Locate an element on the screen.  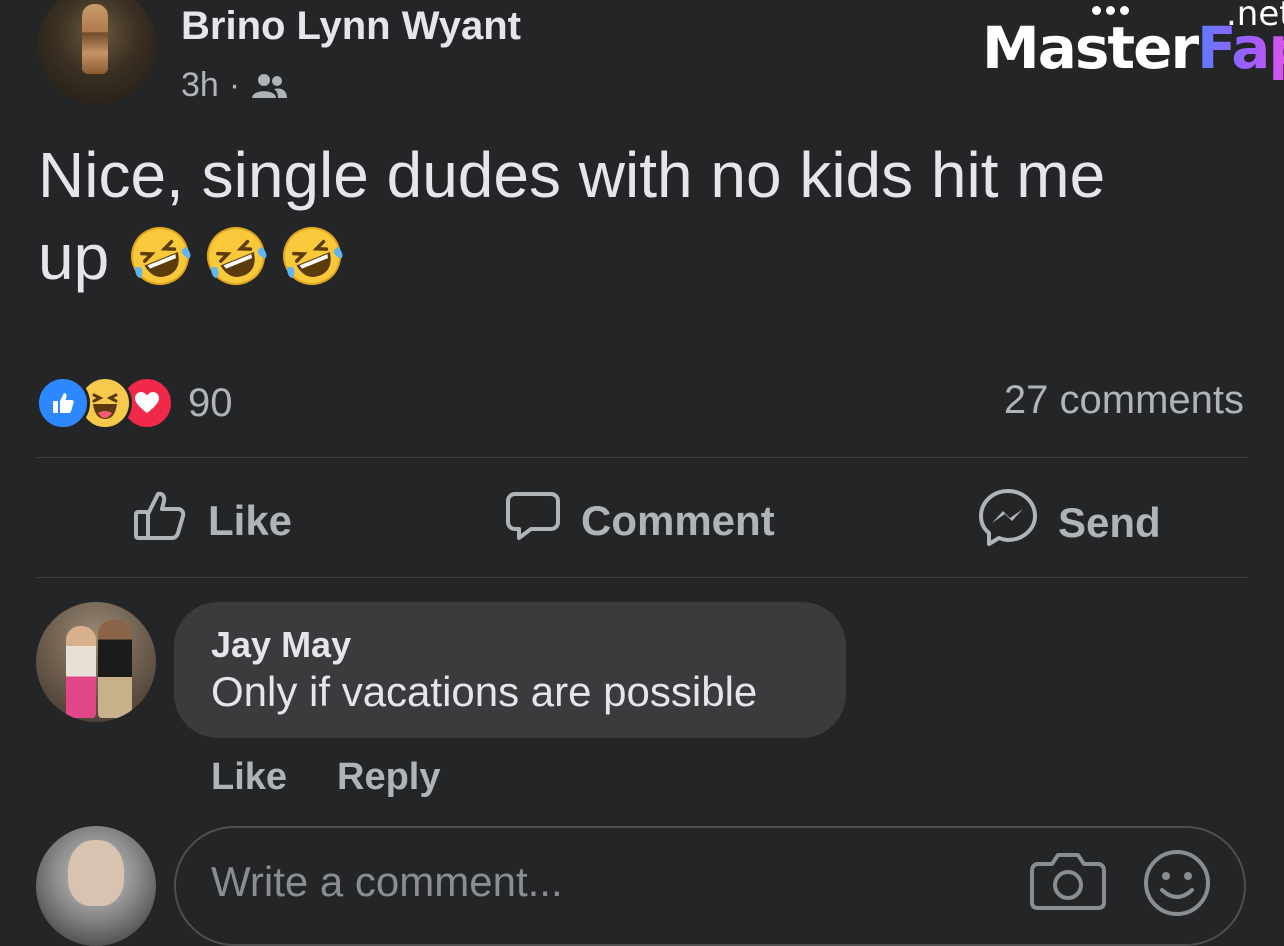
friends-icon is located at coordinates (269, 86).